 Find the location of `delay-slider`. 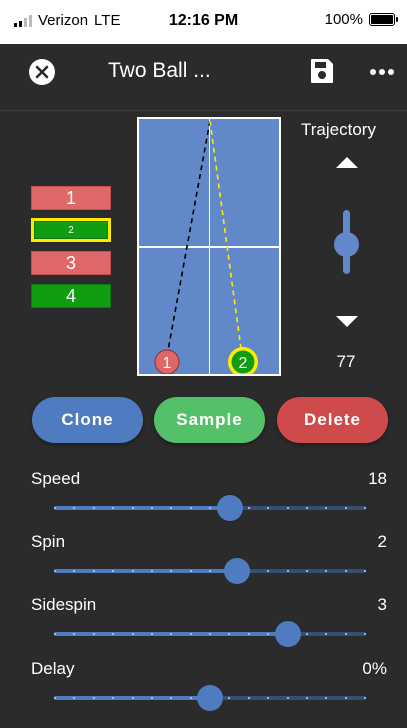

delay-slider is located at coordinates (210, 698).